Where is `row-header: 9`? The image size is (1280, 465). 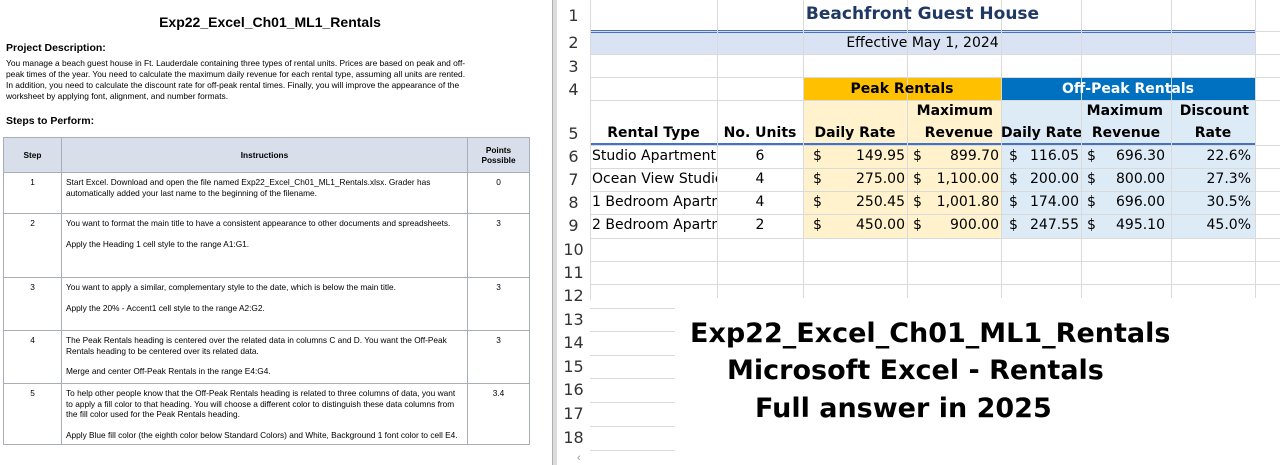
row-header: 9 is located at coordinates (573, 225).